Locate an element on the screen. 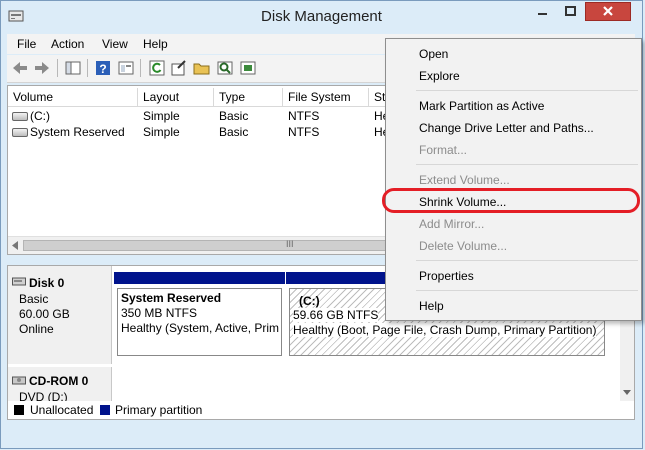 This screenshot has width=645, height=450. menu-help: Help is located at coordinates (155, 44).